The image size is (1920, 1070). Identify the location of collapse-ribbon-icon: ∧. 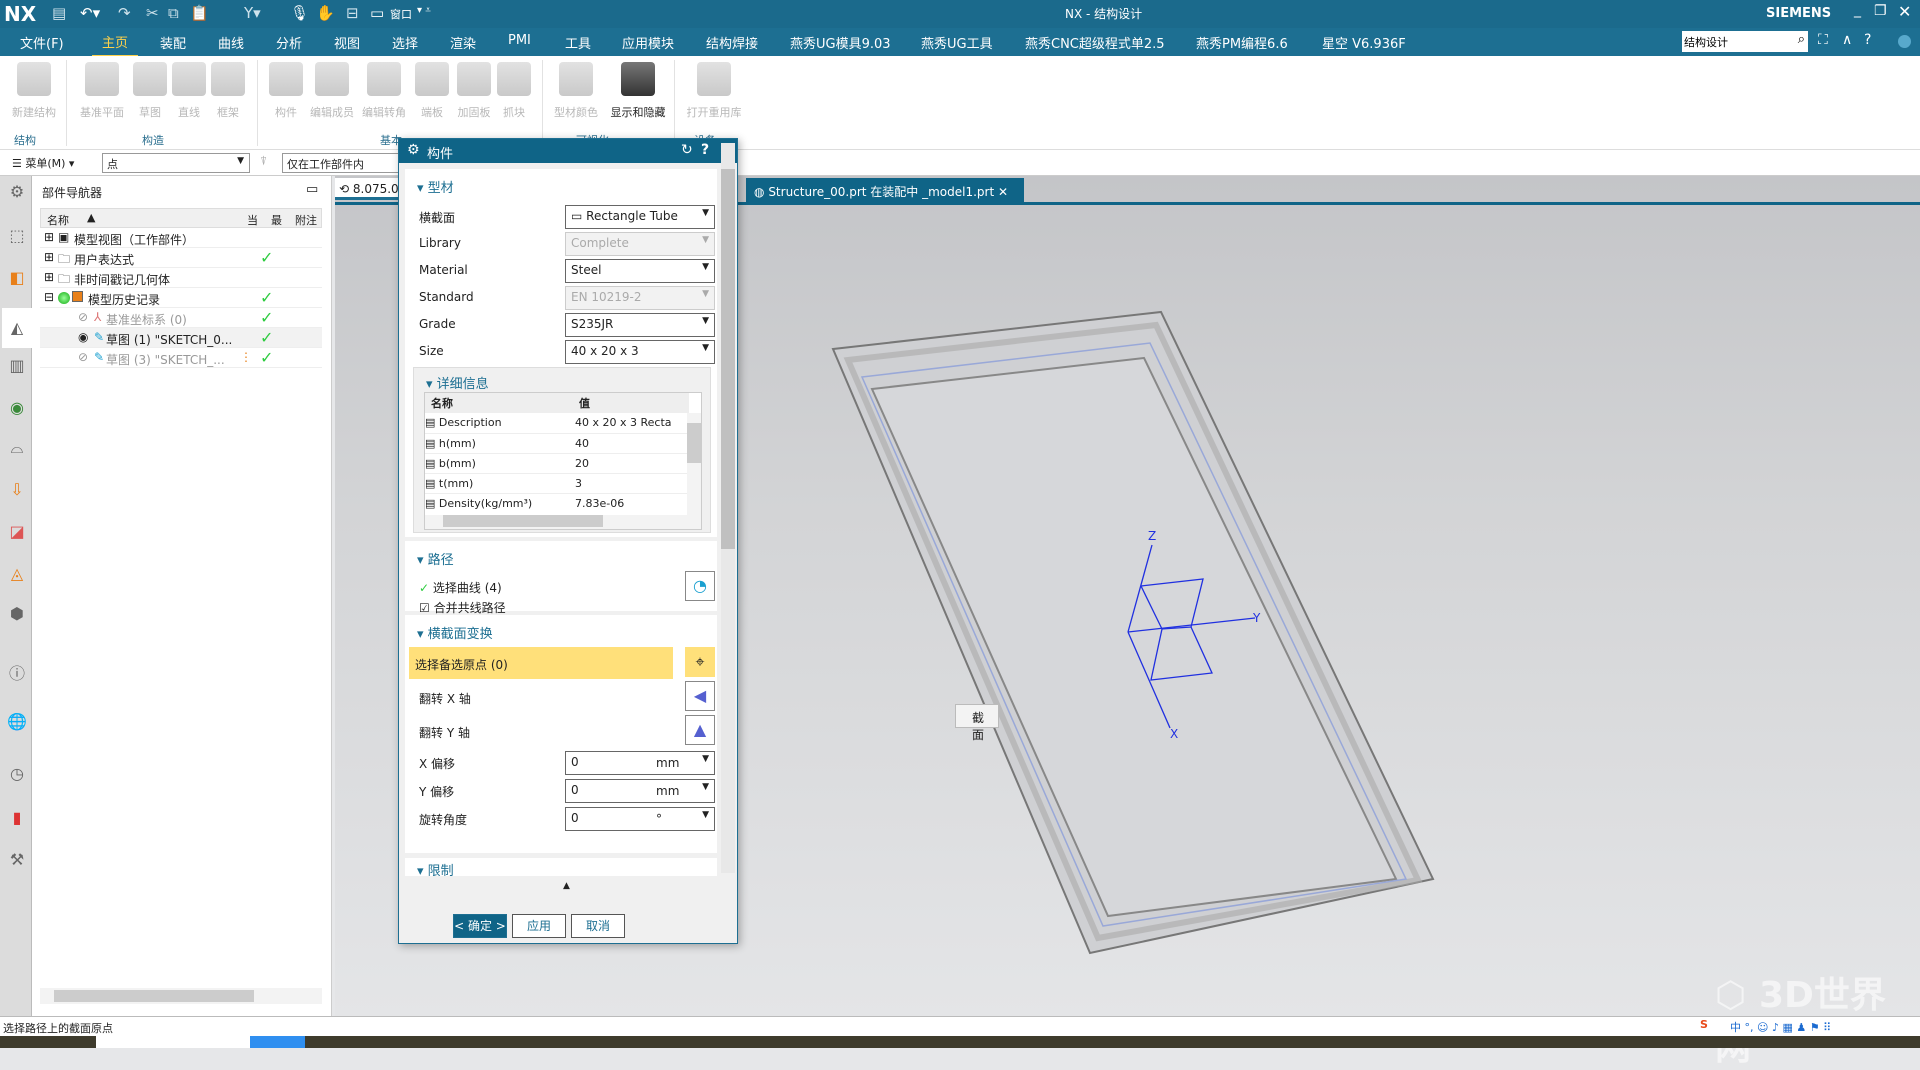
(1847, 40).